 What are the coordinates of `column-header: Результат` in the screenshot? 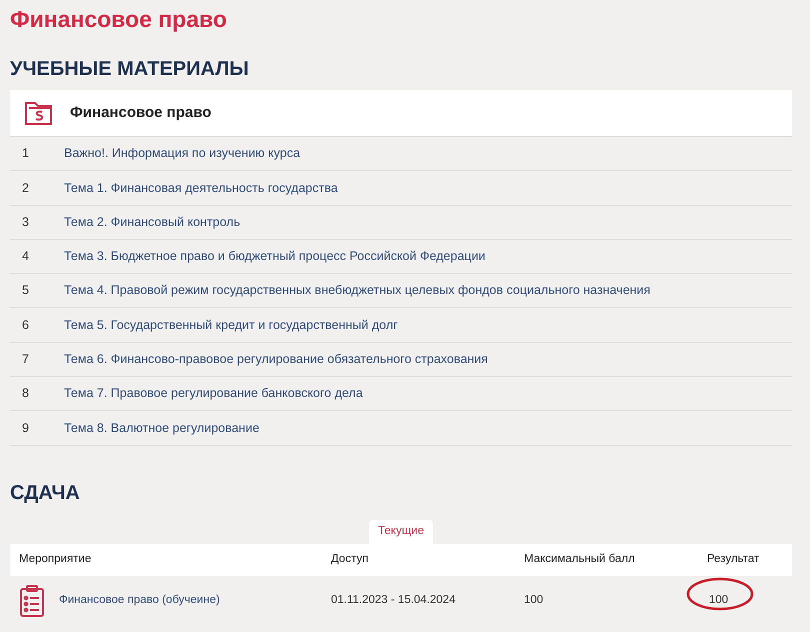 It's located at (733, 560).